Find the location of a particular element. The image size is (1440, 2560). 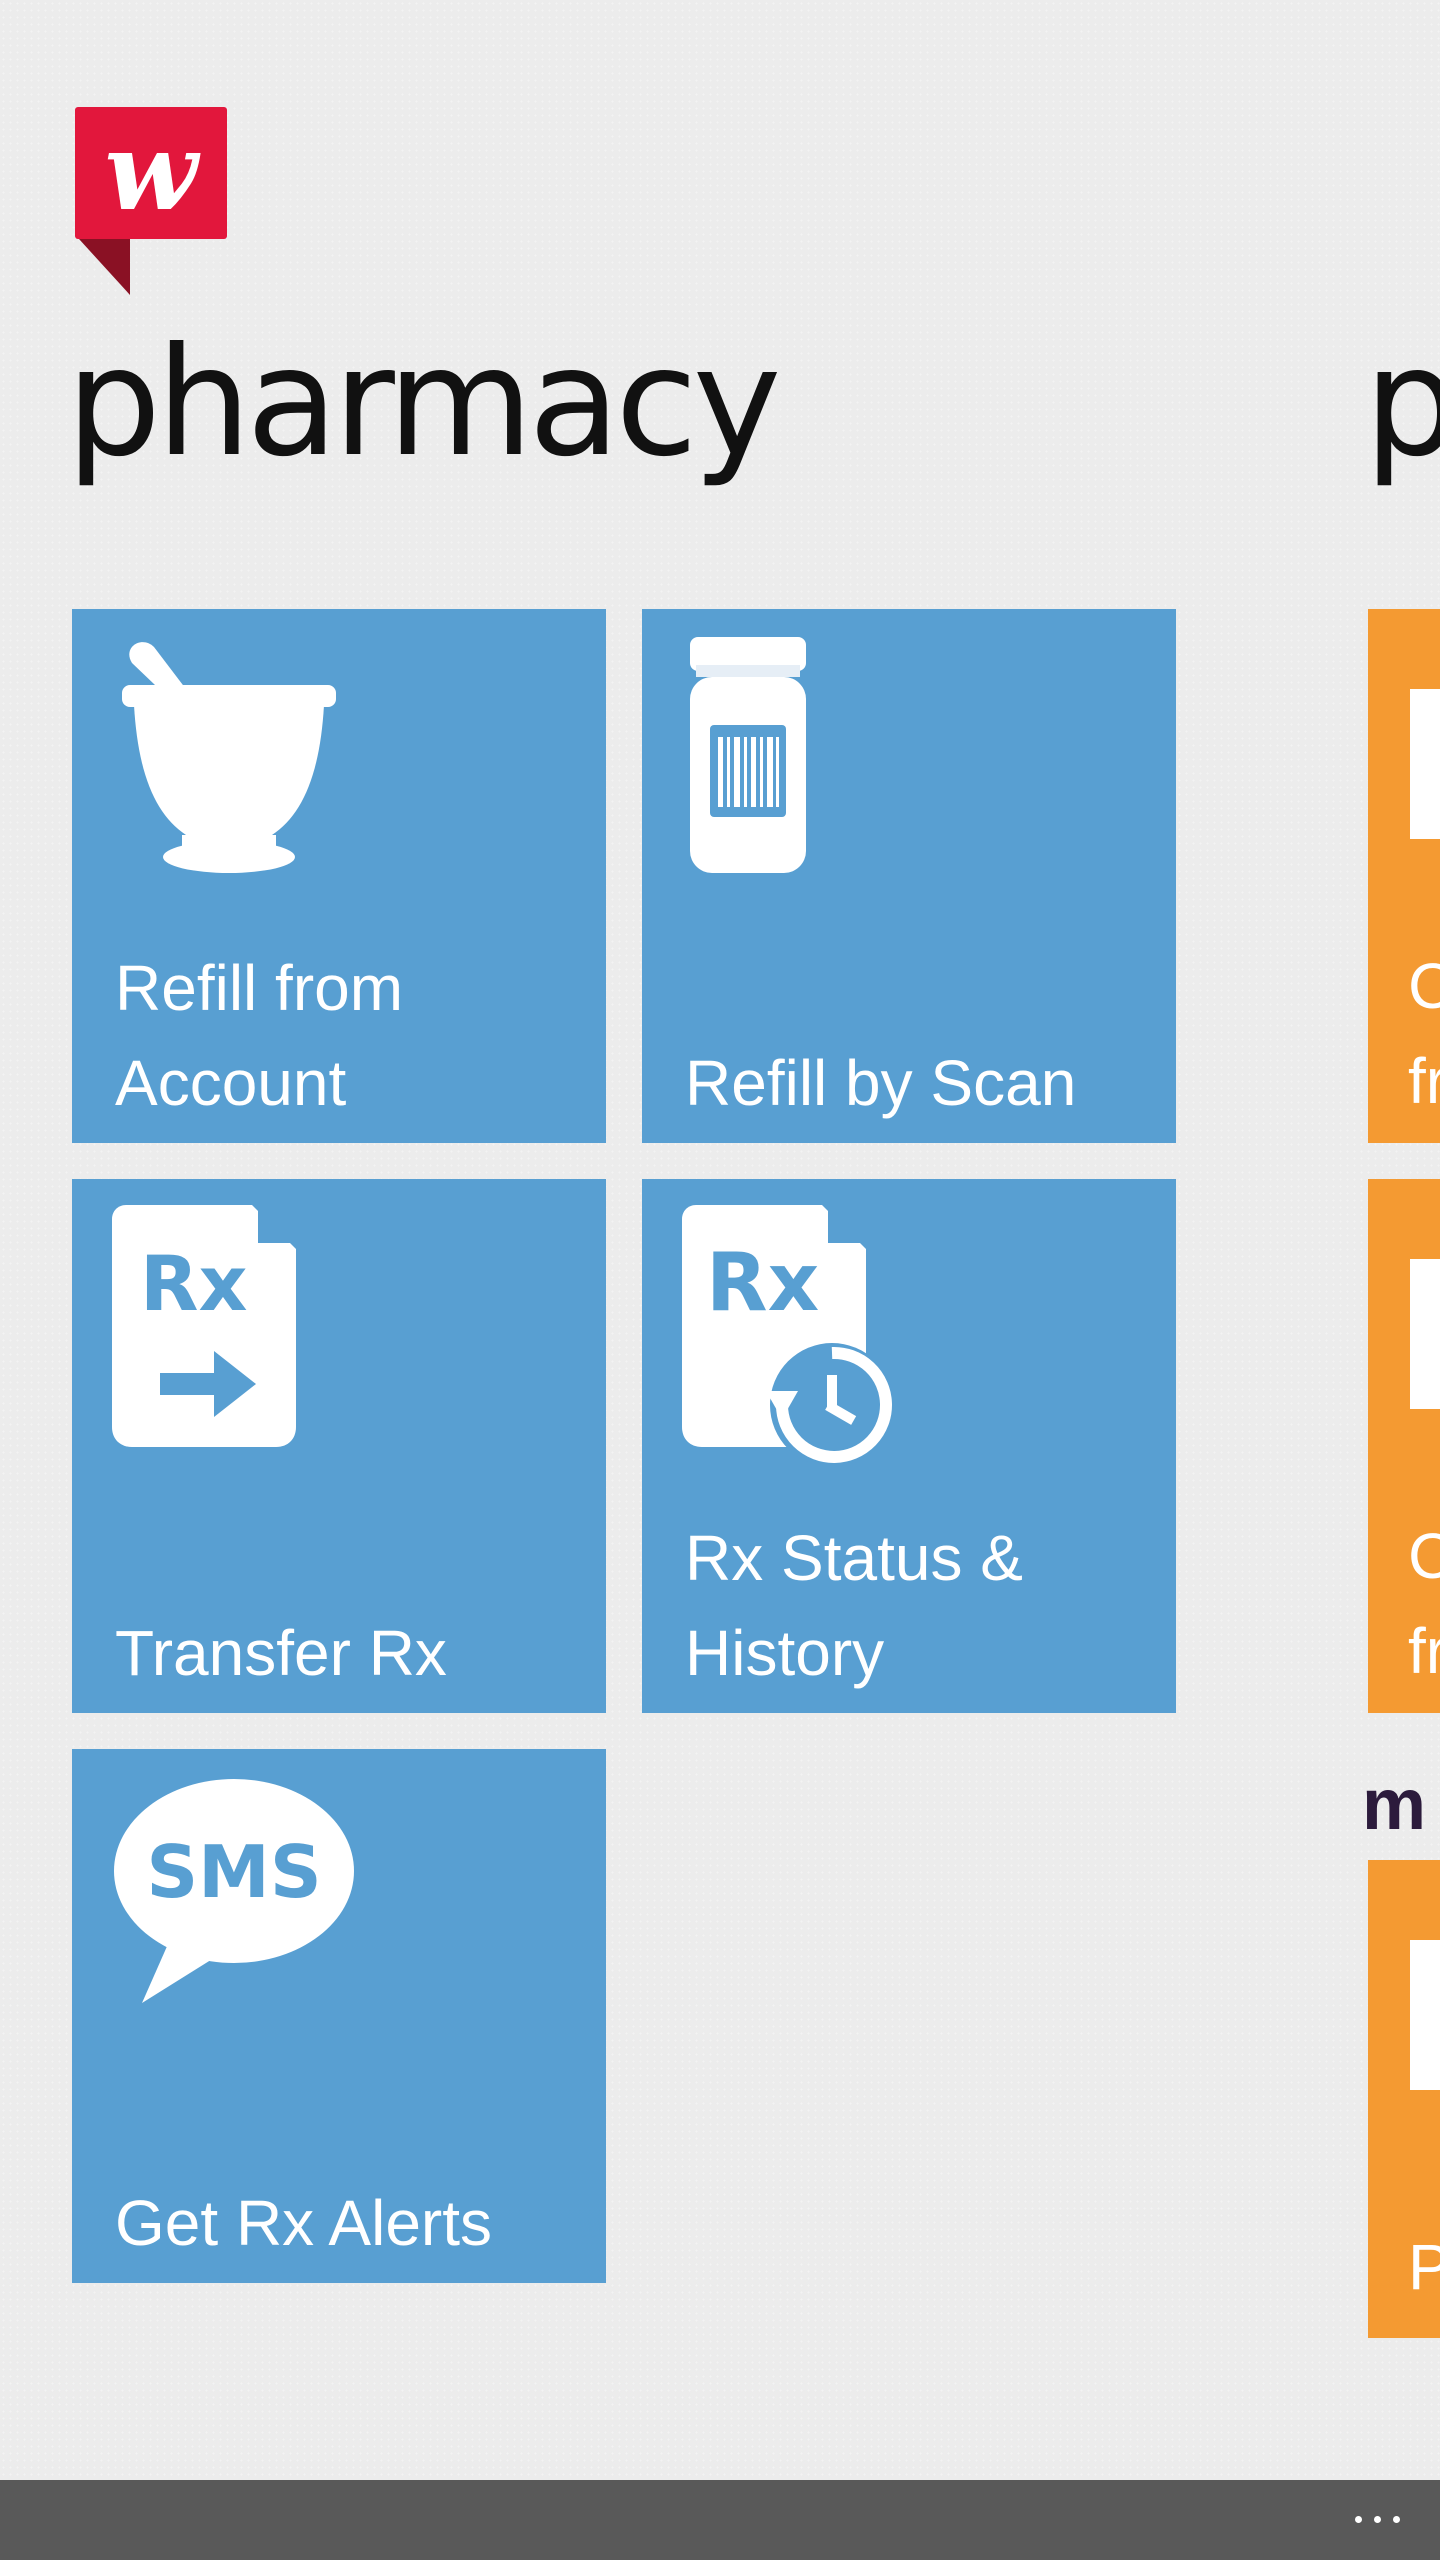

more-options-button is located at coordinates (1377, 2519).